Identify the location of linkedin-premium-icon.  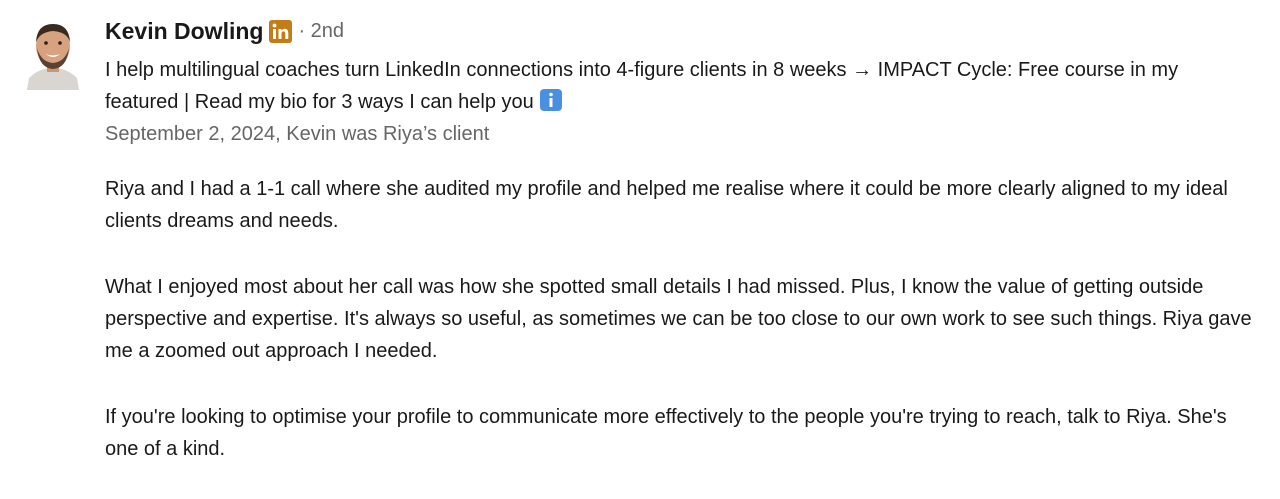
(281, 31).